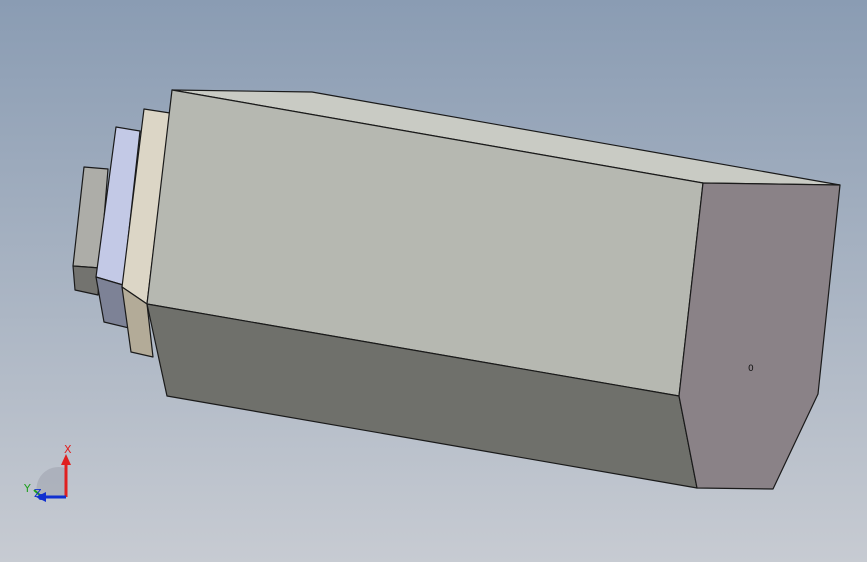 This screenshot has height=562, width=867. I want to click on coordinate-triad: X Y Z, so click(50, 475).